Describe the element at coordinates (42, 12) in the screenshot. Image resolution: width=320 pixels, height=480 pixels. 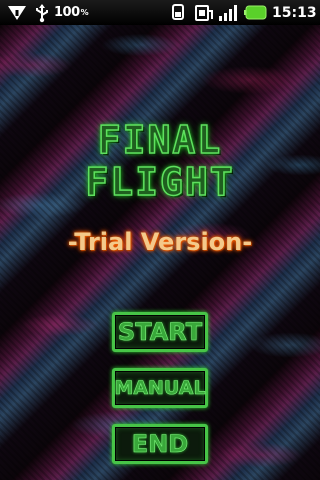
I see `usb-icon` at that location.